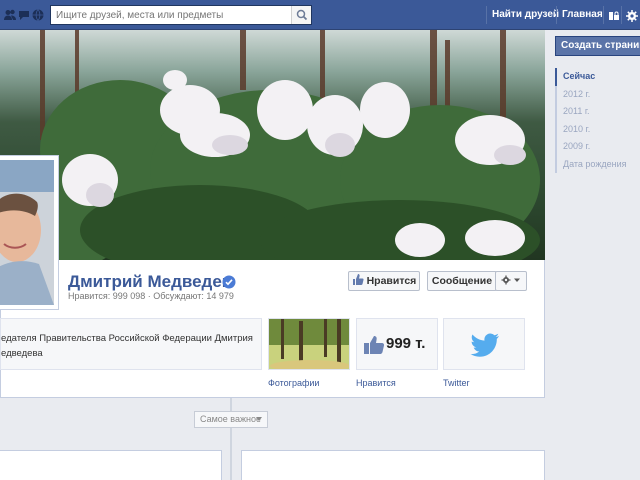 This screenshot has width=640, height=480. What do you see at coordinates (22, 353) in the screenshot?
I see `about-text-line: едведева` at bounding box center [22, 353].